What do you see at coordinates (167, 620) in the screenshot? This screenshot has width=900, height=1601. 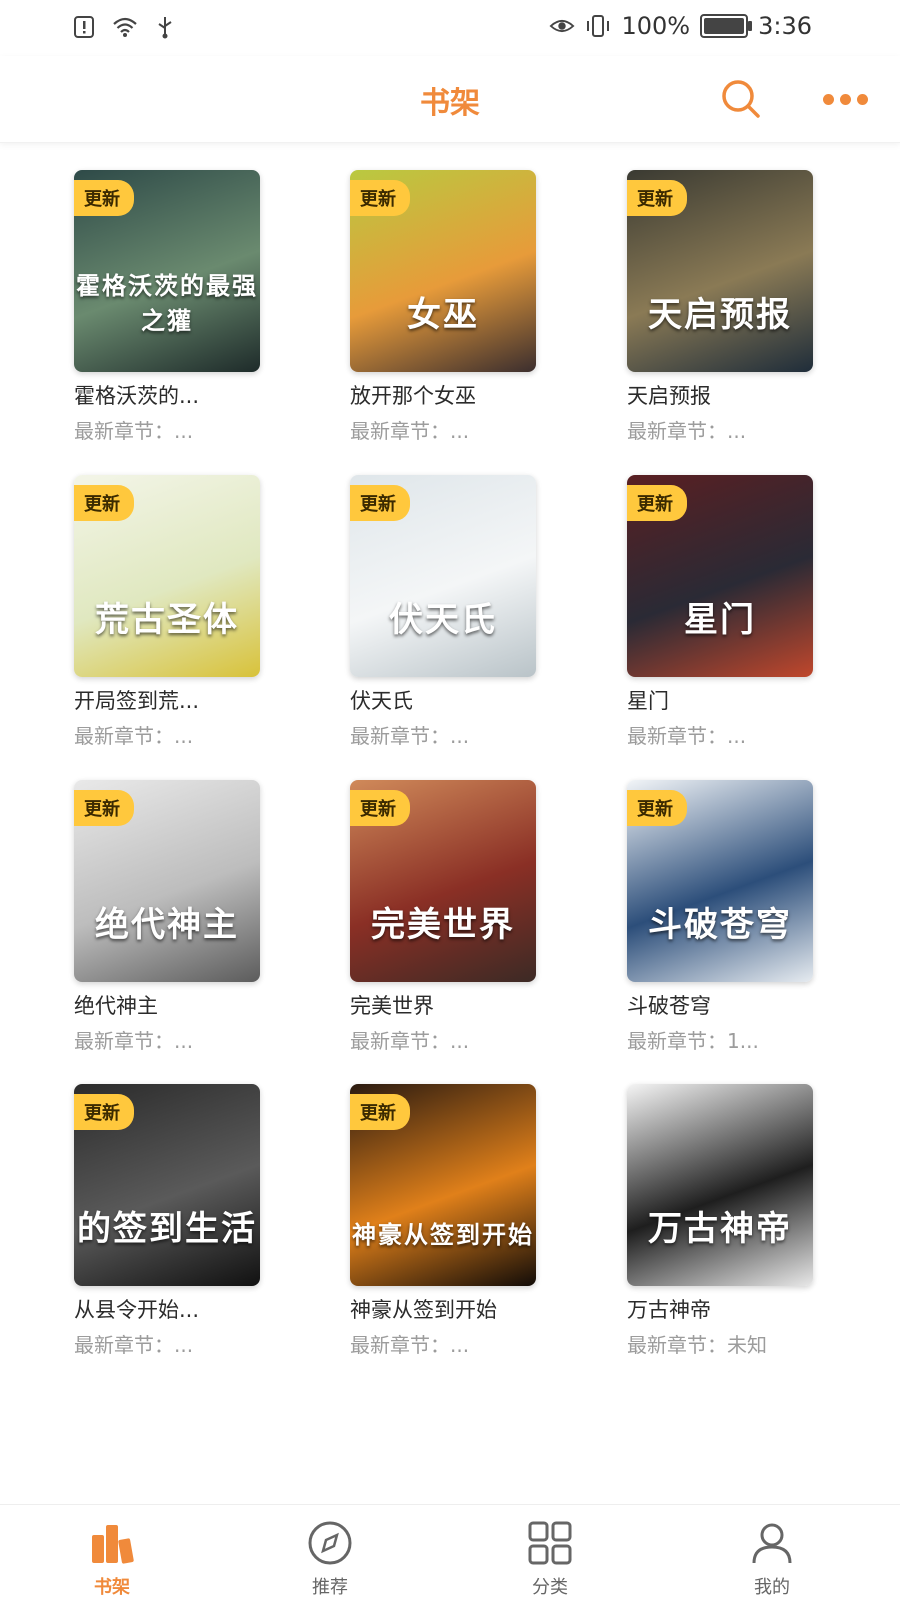 I see `cover-title-art: 荒古圣体` at bounding box center [167, 620].